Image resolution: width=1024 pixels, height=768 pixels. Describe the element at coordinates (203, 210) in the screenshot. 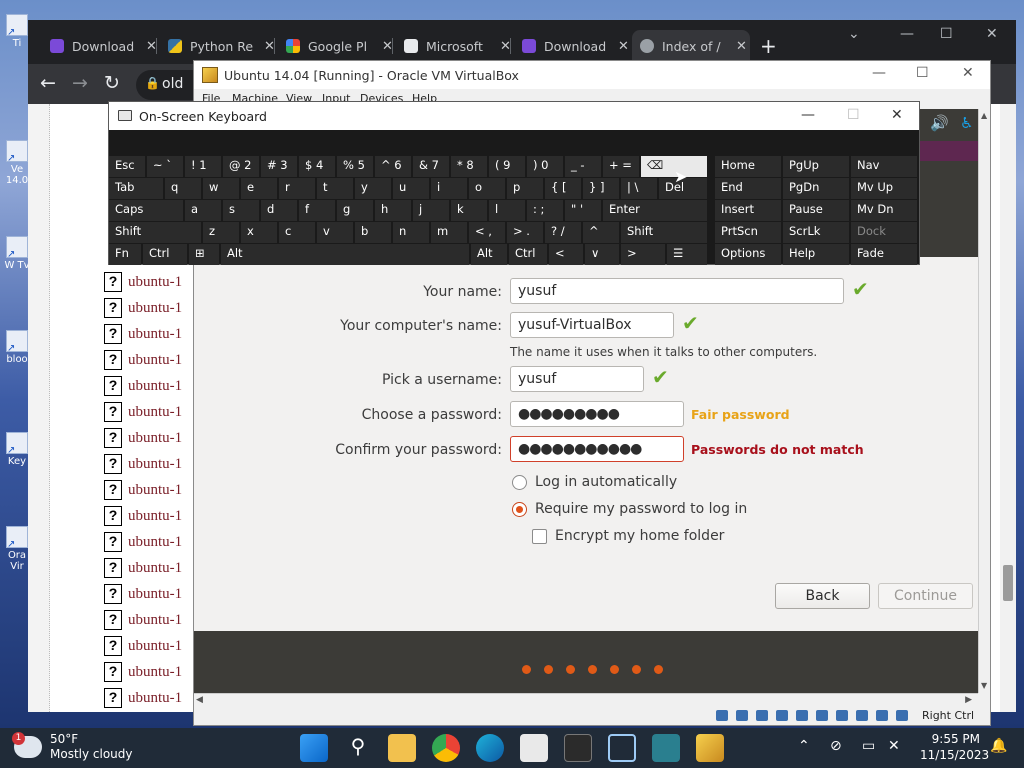

I see `osk-key: a` at that location.